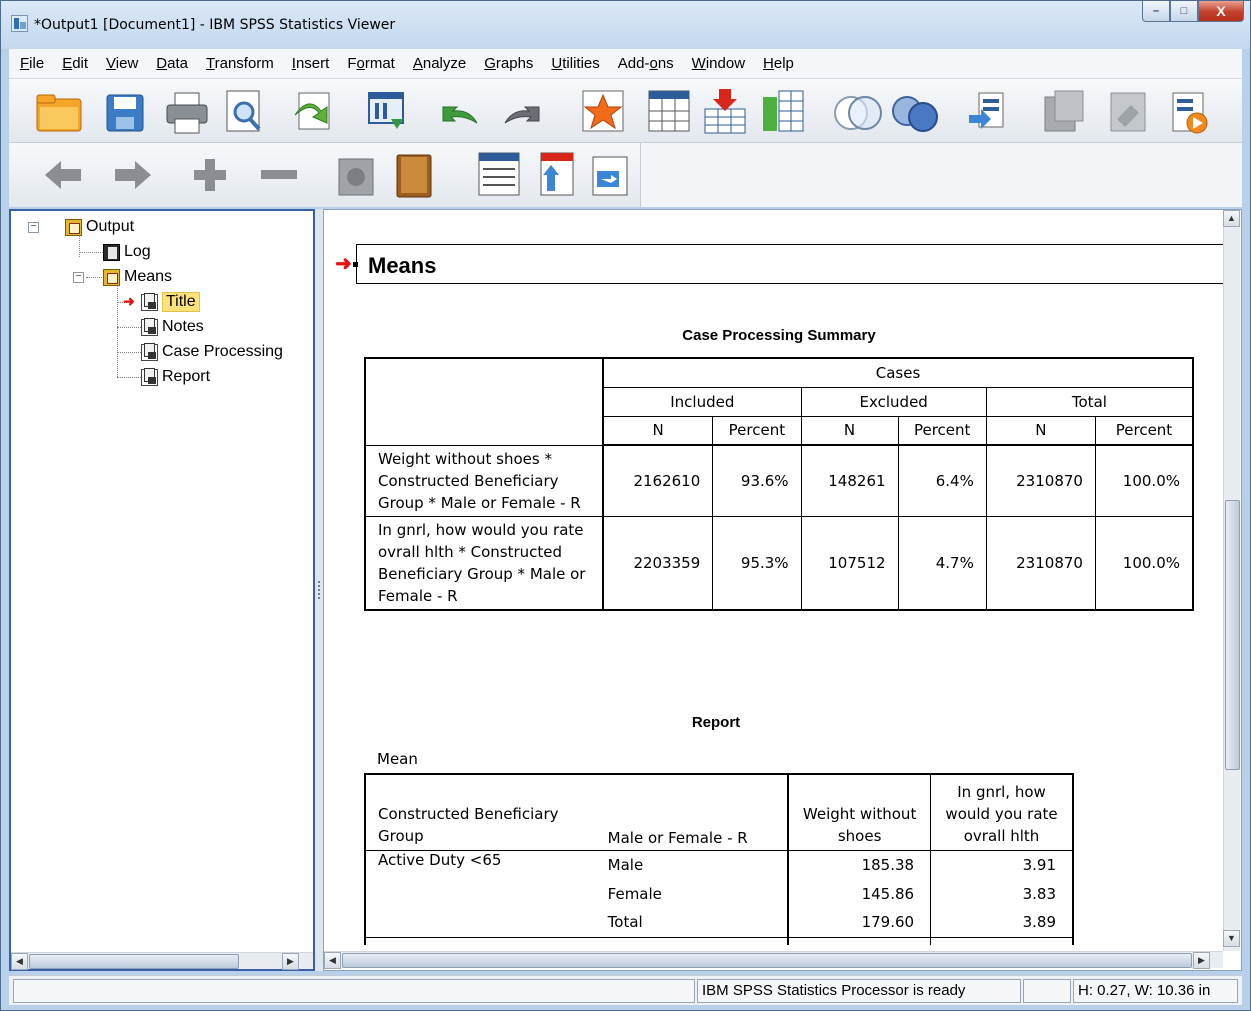  I want to click on cps-header-included: Included, so click(702, 401).